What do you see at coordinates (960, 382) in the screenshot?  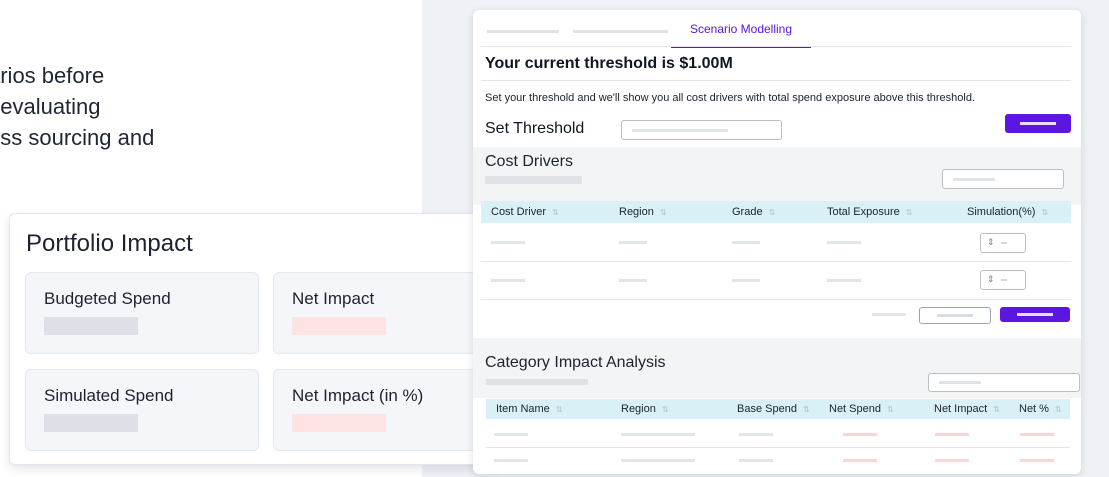 I see `category-search-placeholder` at bounding box center [960, 382].